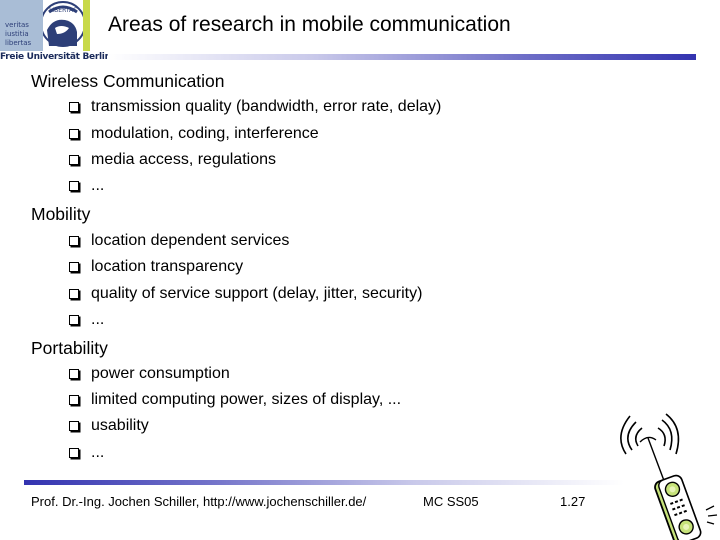 The width and height of the screenshot is (720, 540). I want to click on list-item-text: location dependent services, so click(190, 240).